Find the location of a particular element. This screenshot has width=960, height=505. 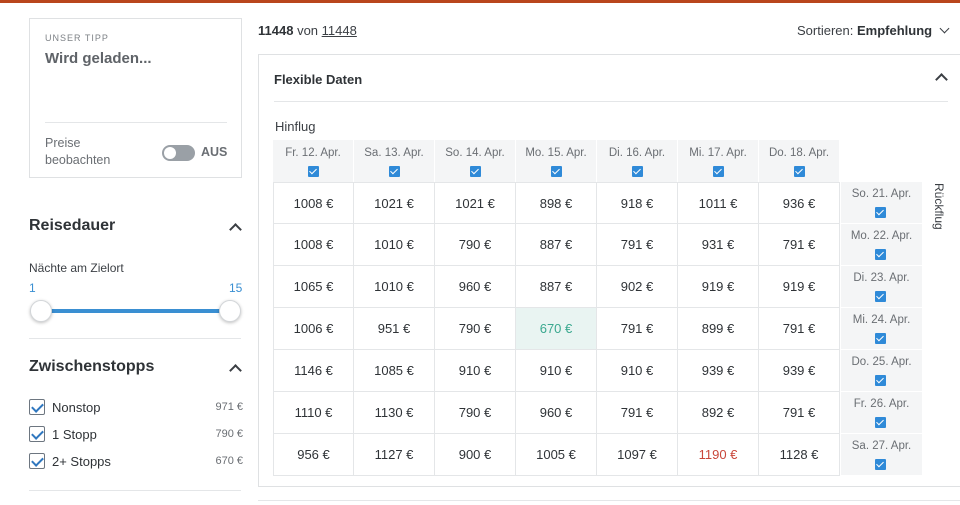

price-cell: 936 € is located at coordinates (799, 203).